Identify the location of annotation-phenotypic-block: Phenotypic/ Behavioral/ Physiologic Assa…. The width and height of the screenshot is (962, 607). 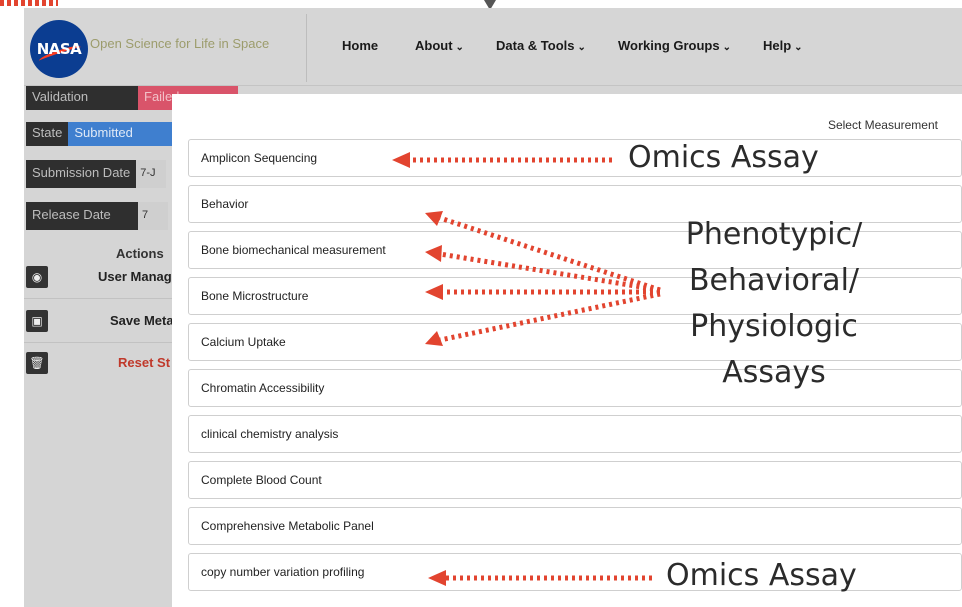
(774, 304).